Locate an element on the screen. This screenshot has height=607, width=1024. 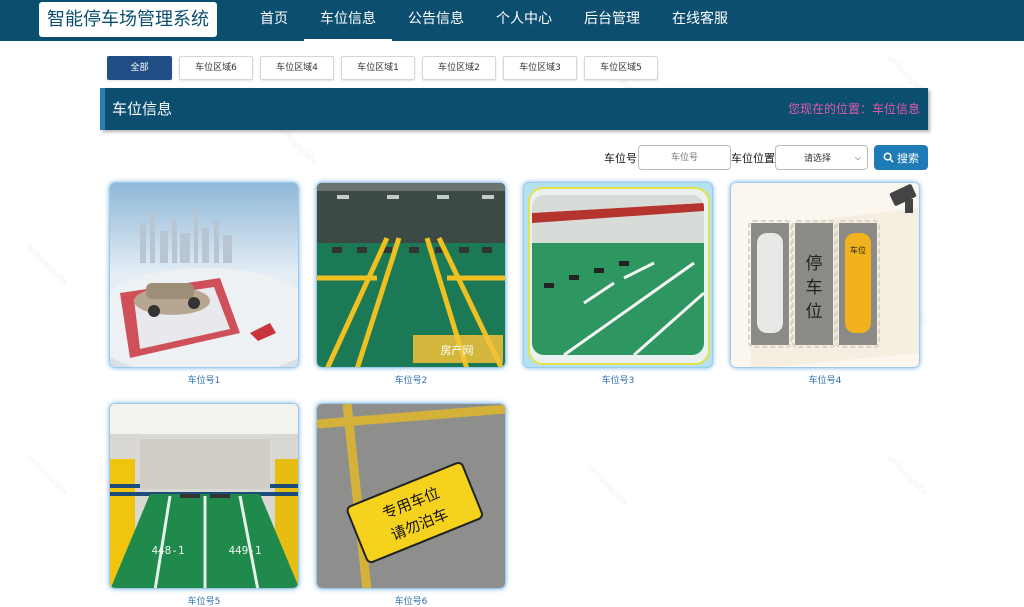
parking-card: 专用车位 请勿泊车 车位号6 is located at coordinates (411, 505).